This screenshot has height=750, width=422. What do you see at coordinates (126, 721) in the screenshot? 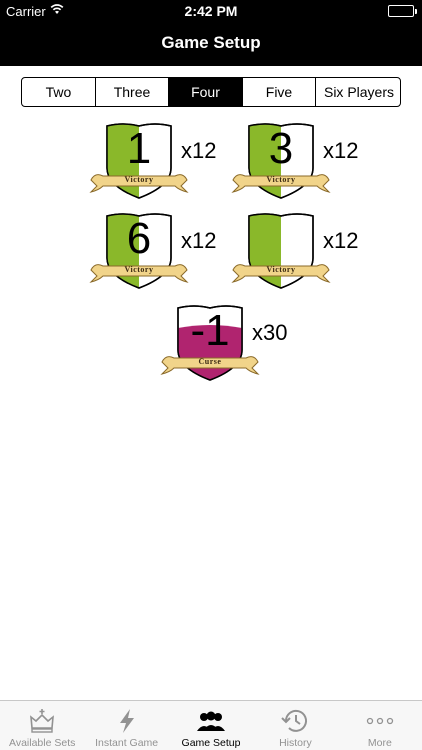
I see `lightning-icon` at bounding box center [126, 721].